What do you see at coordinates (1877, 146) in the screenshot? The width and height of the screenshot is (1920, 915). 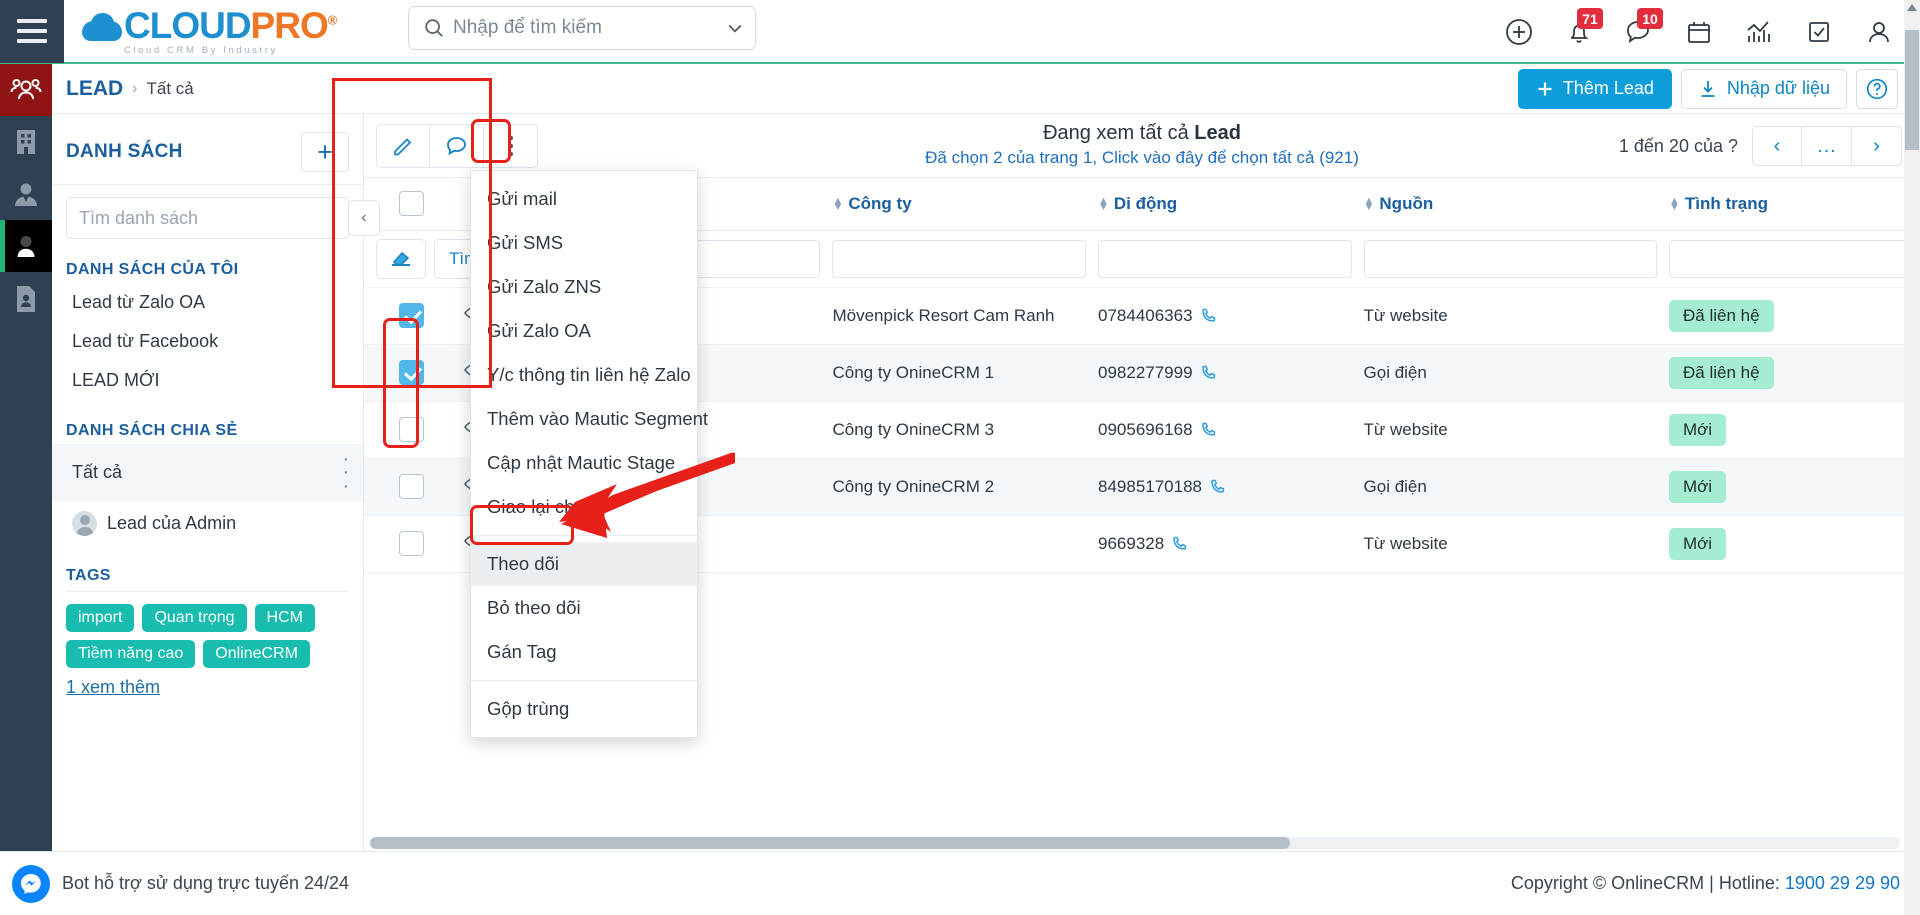 I see `next-page-button: ›` at bounding box center [1877, 146].